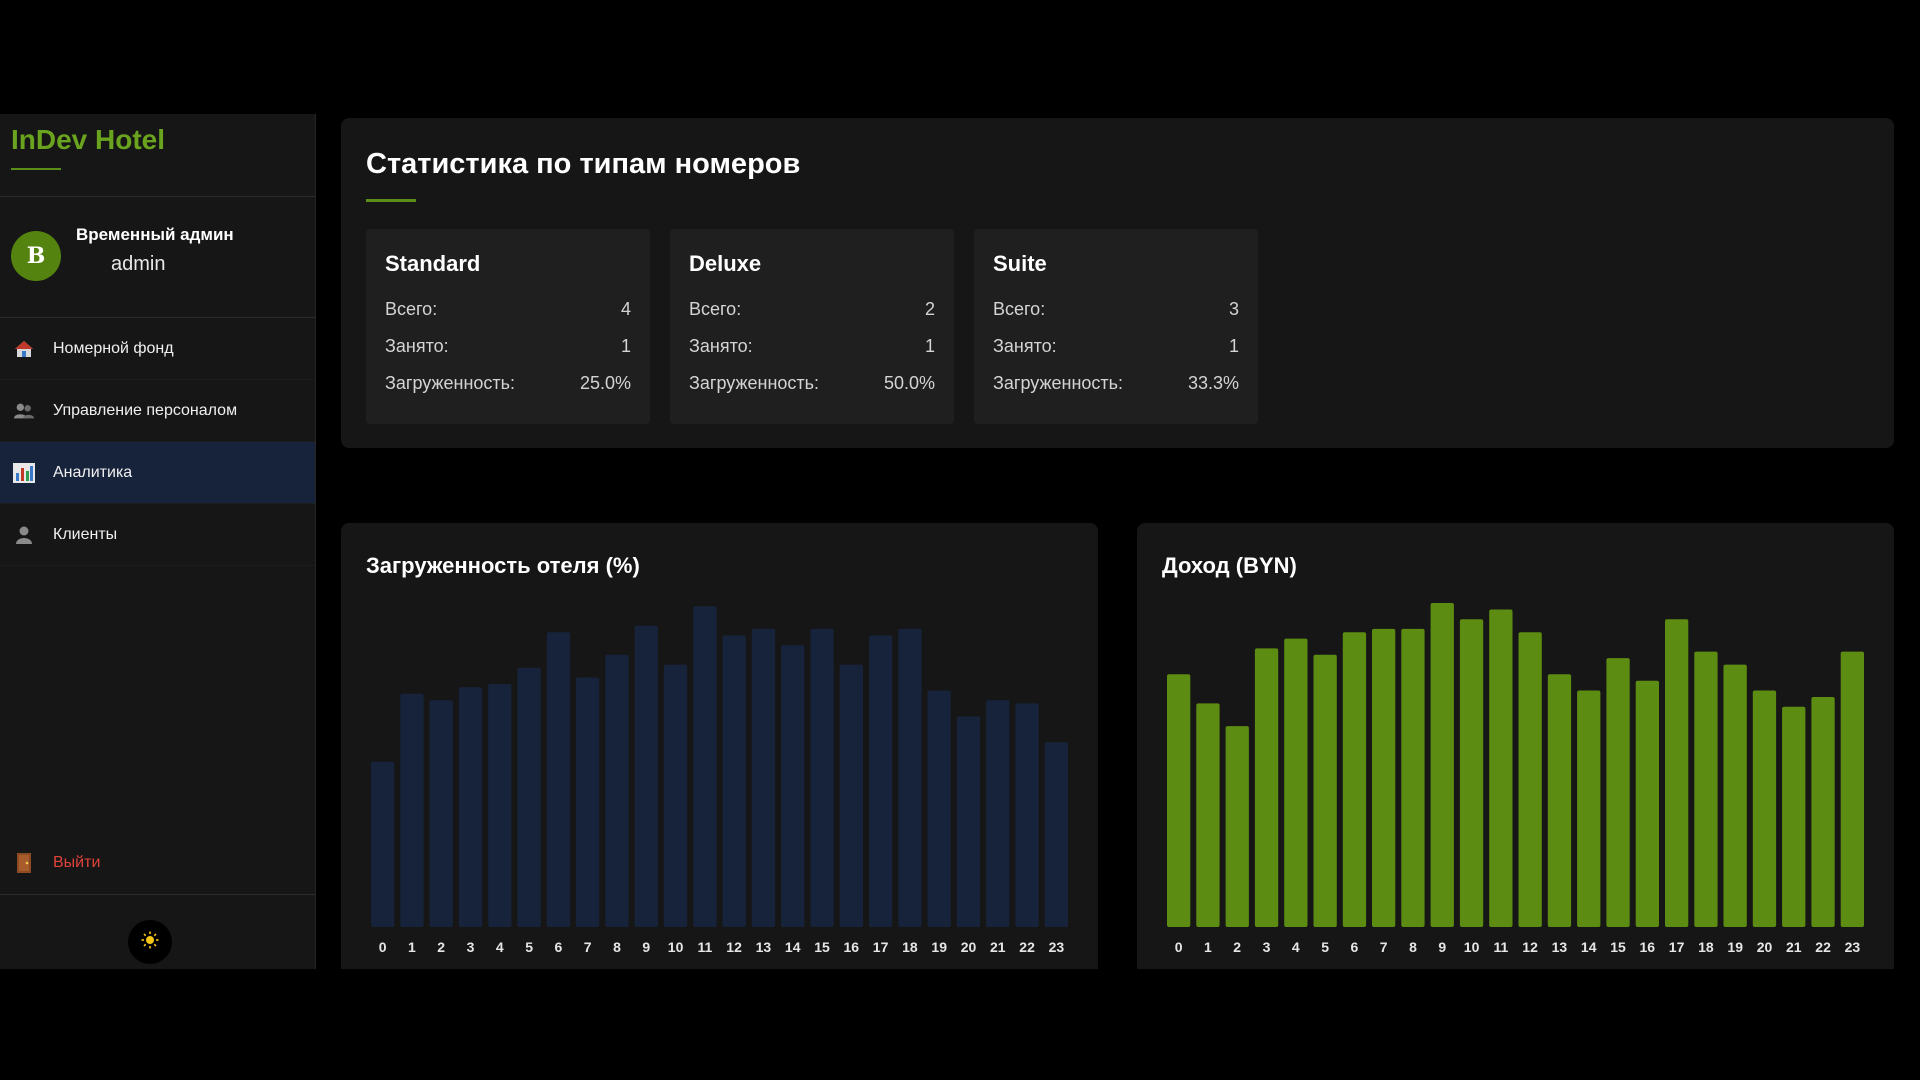 The image size is (1920, 1080). What do you see at coordinates (391, 200) in the screenshot?
I see `title-underline` at bounding box center [391, 200].